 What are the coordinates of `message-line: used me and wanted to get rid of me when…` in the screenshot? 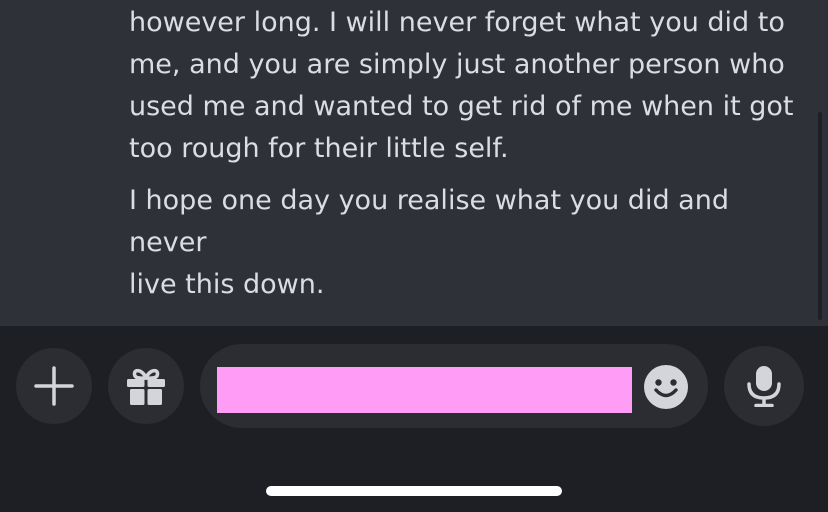 It's located at (461, 106).